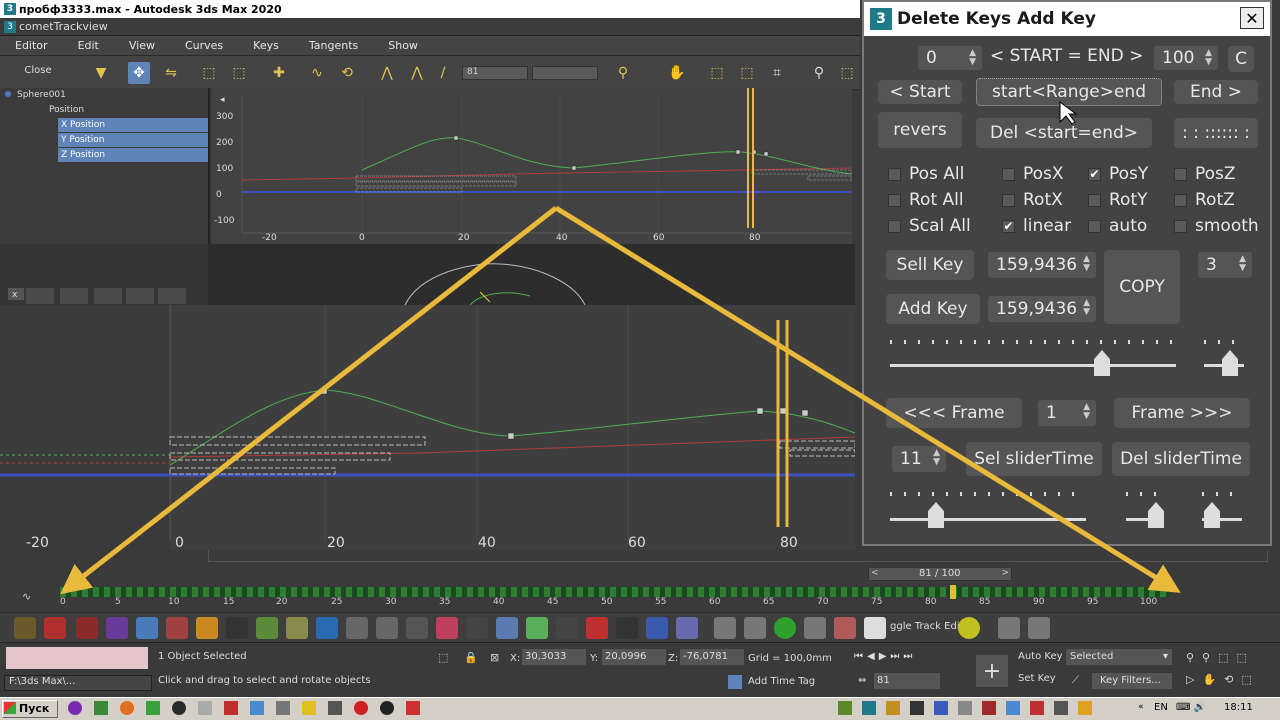  Describe the element at coordinates (929, 226) in the screenshot. I see `checkbox-scal-all: Scal All` at that location.